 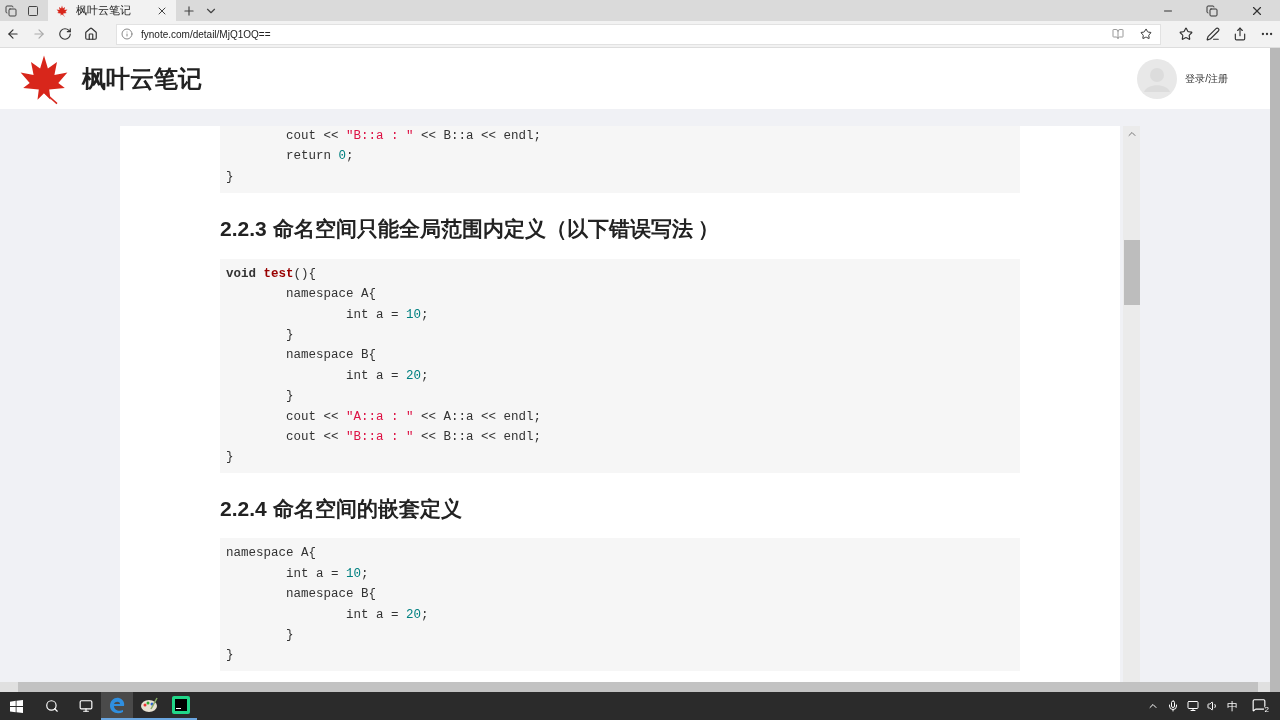 What do you see at coordinates (272, 274) in the screenshot?
I see `code-line: void test(){` at bounding box center [272, 274].